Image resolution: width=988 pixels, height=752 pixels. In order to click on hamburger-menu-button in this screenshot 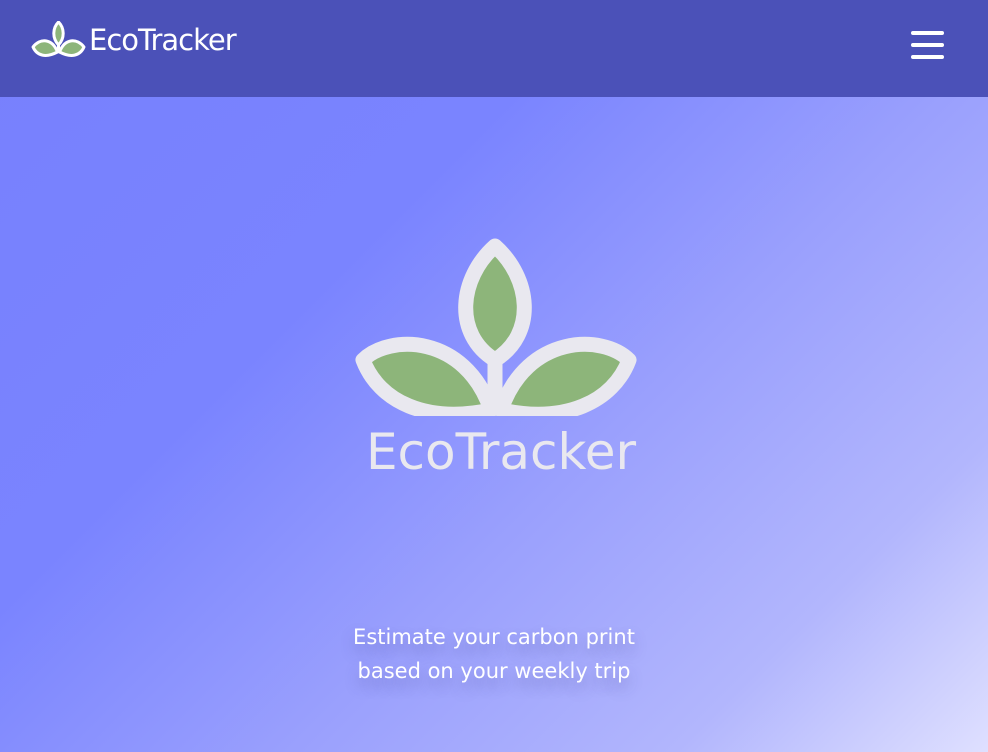, I will do `click(928, 45)`.